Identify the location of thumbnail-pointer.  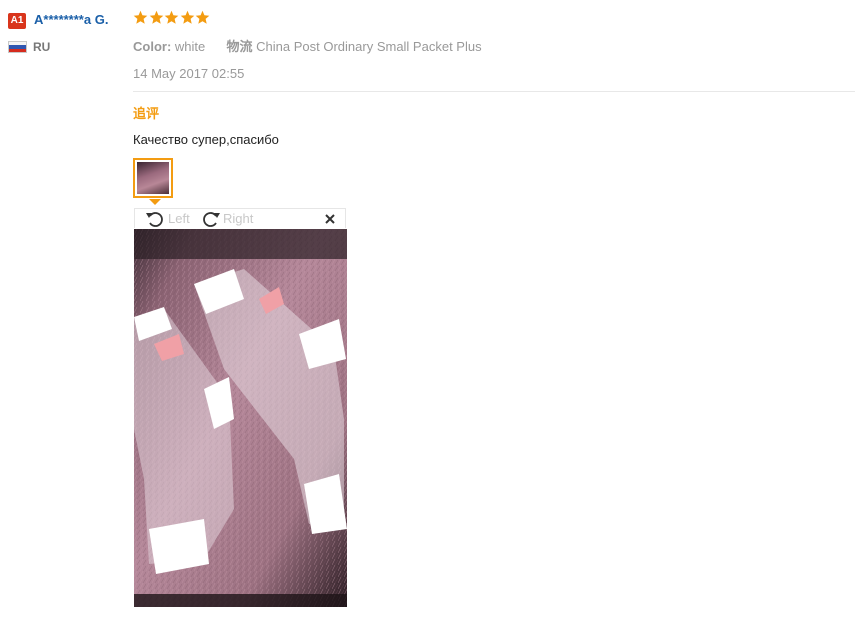
(155, 202).